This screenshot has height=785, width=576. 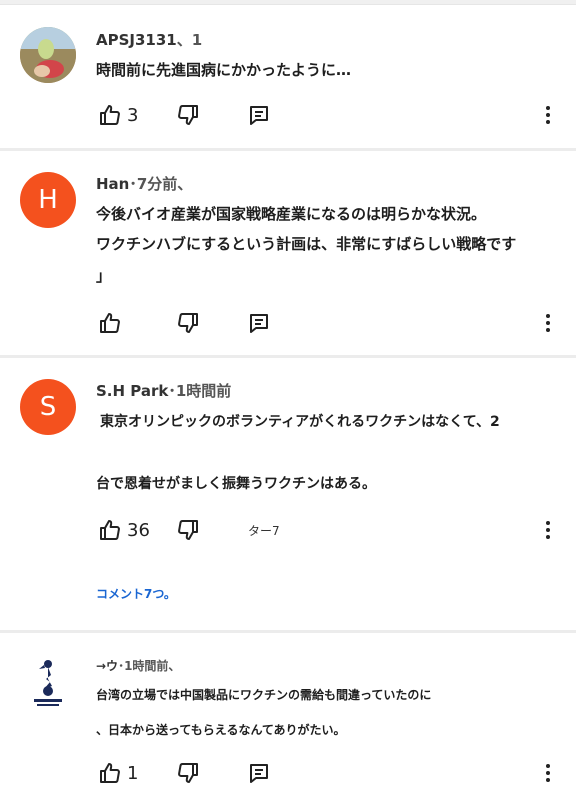 I want to click on like-button: 1, so click(x=118, y=773).